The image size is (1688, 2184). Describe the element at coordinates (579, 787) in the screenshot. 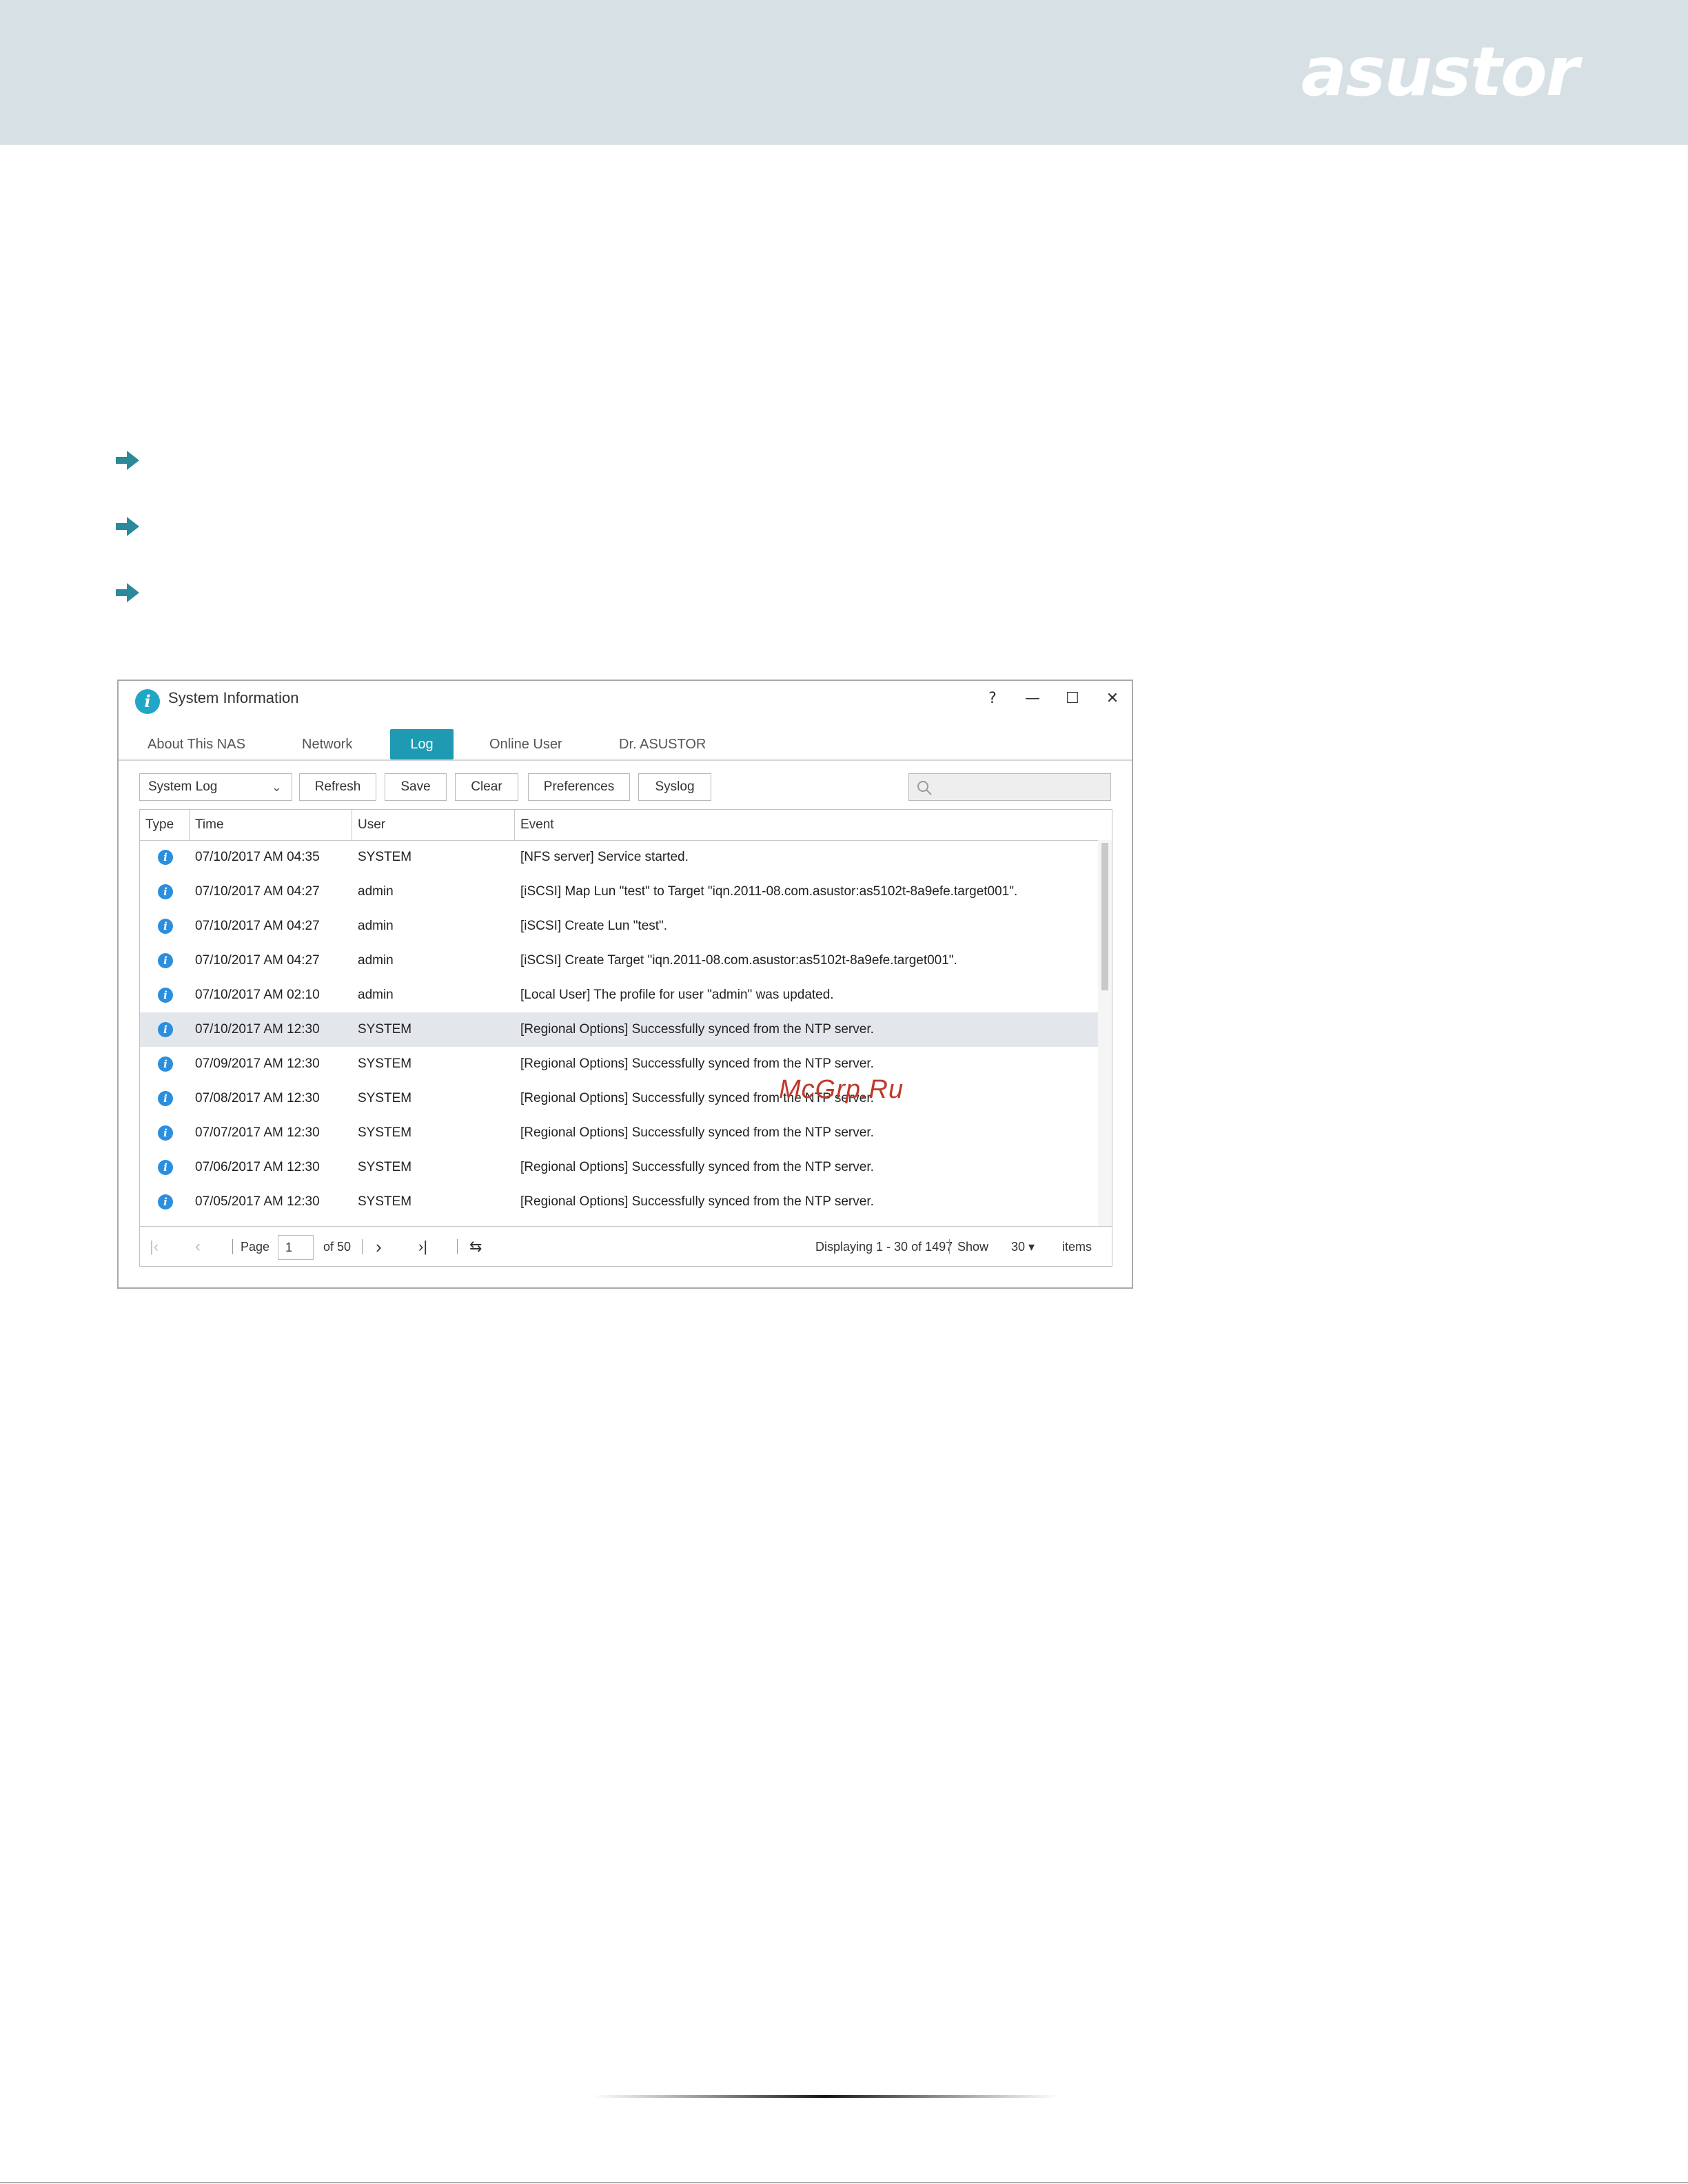

I see `preferences-button: Preferences` at that location.